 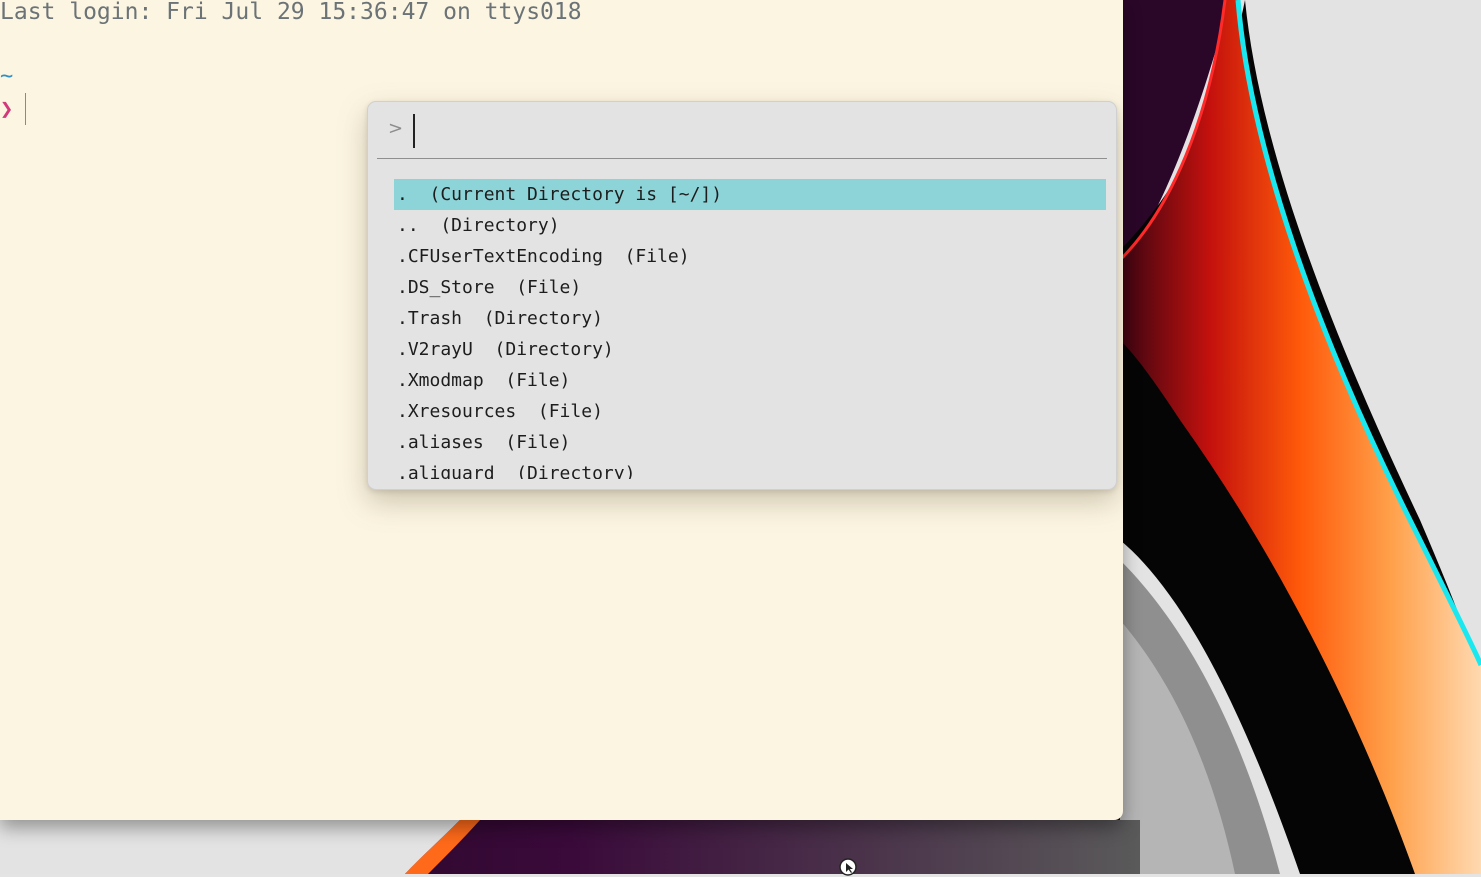 What do you see at coordinates (750, 349) in the screenshot?
I see `finder-result-item: .V2rayU (Directory)` at bounding box center [750, 349].